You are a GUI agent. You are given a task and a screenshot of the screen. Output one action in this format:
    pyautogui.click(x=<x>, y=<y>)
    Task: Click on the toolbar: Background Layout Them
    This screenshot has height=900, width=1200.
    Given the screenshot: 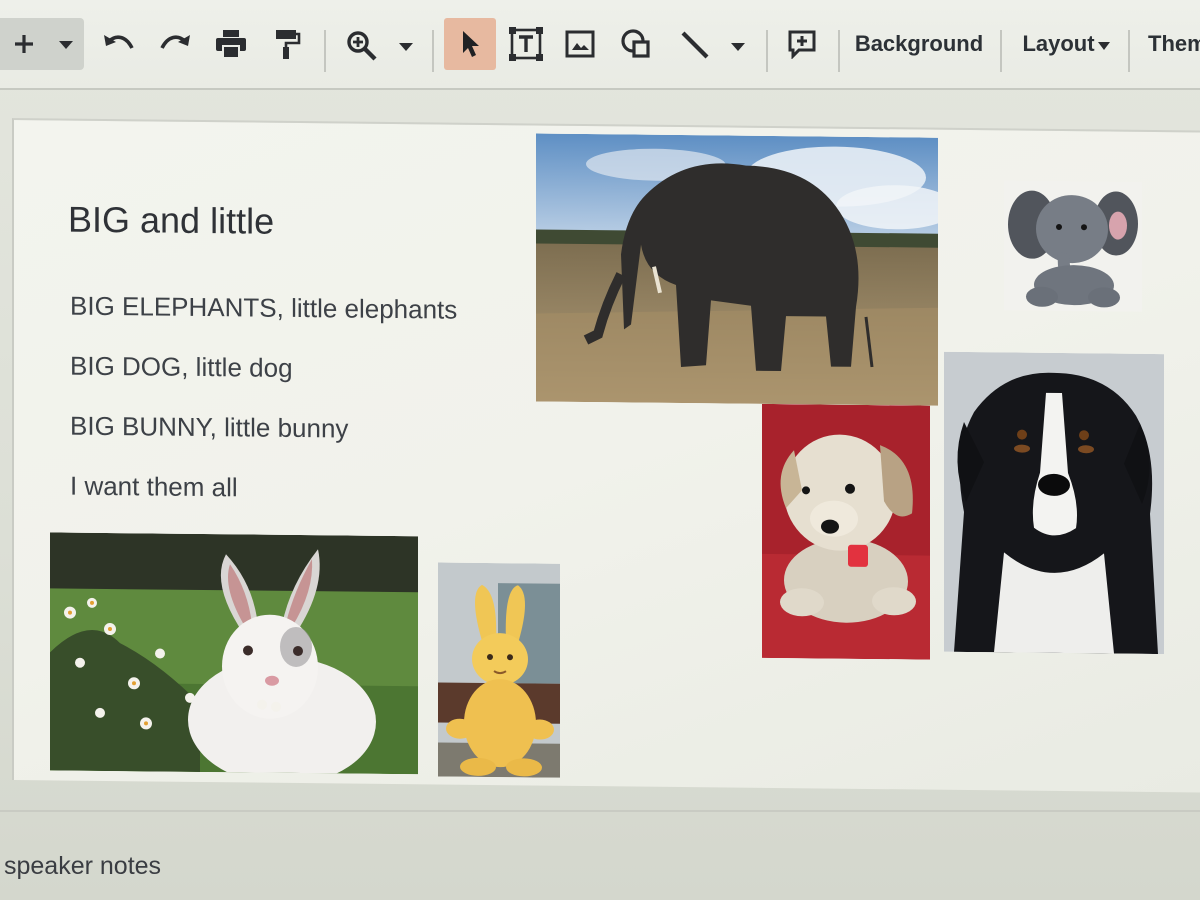 What is the action you would take?
    pyautogui.click(x=600, y=45)
    